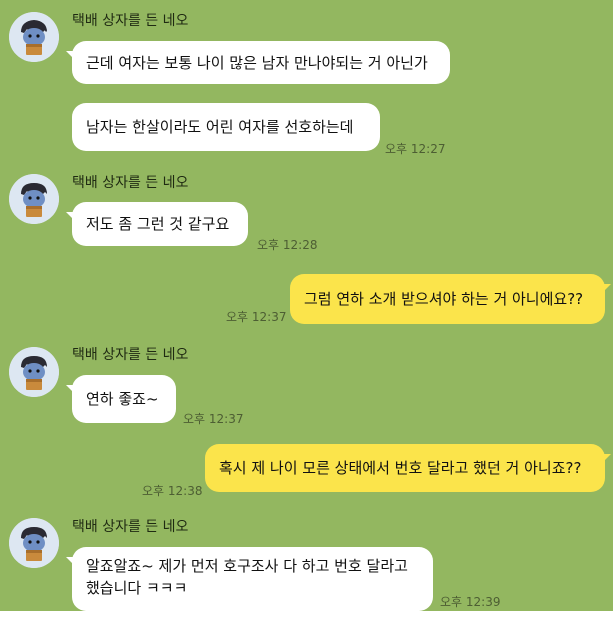 This screenshot has height=618, width=613. Describe the element at coordinates (450, 299) in the screenshot. I see `message-bubble-outgoing: 그럼 연하 소개 받으셔야 하는 거 아니에요??` at that location.